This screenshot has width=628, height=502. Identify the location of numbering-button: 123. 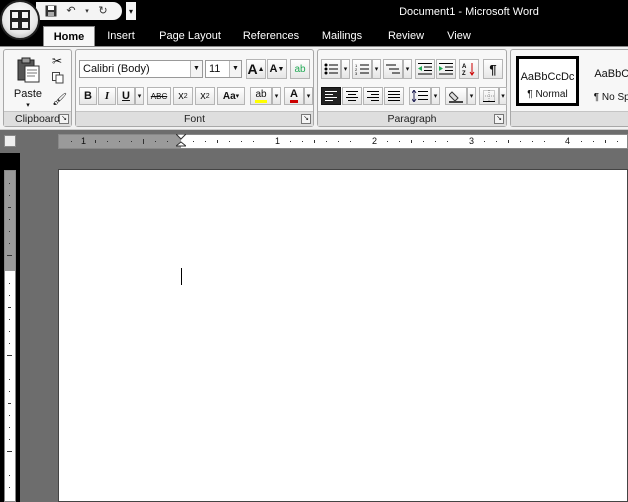
(362, 69).